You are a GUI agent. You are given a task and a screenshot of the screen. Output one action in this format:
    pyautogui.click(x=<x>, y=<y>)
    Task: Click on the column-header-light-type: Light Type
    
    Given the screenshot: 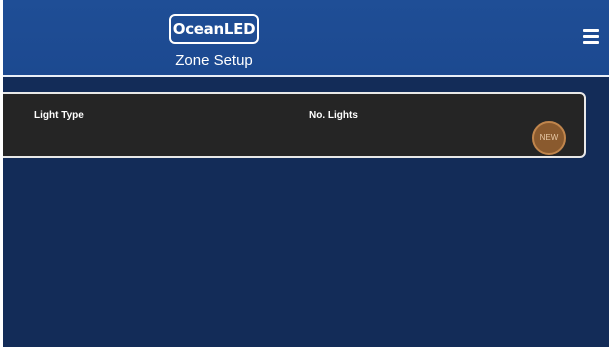 What is the action you would take?
    pyautogui.click(x=59, y=115)
    